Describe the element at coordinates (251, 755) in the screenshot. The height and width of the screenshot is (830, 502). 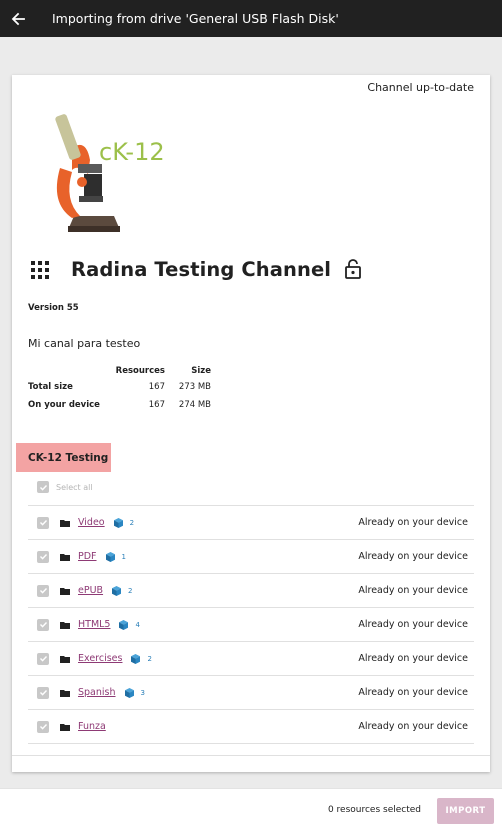
I see `divider` at that location.